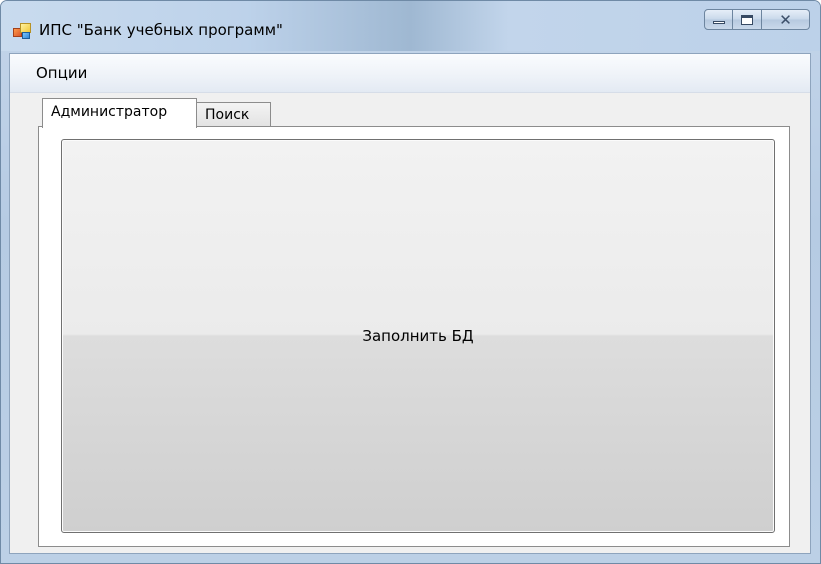  I want to click on menu-item-options: Опции, so click(61, 73).